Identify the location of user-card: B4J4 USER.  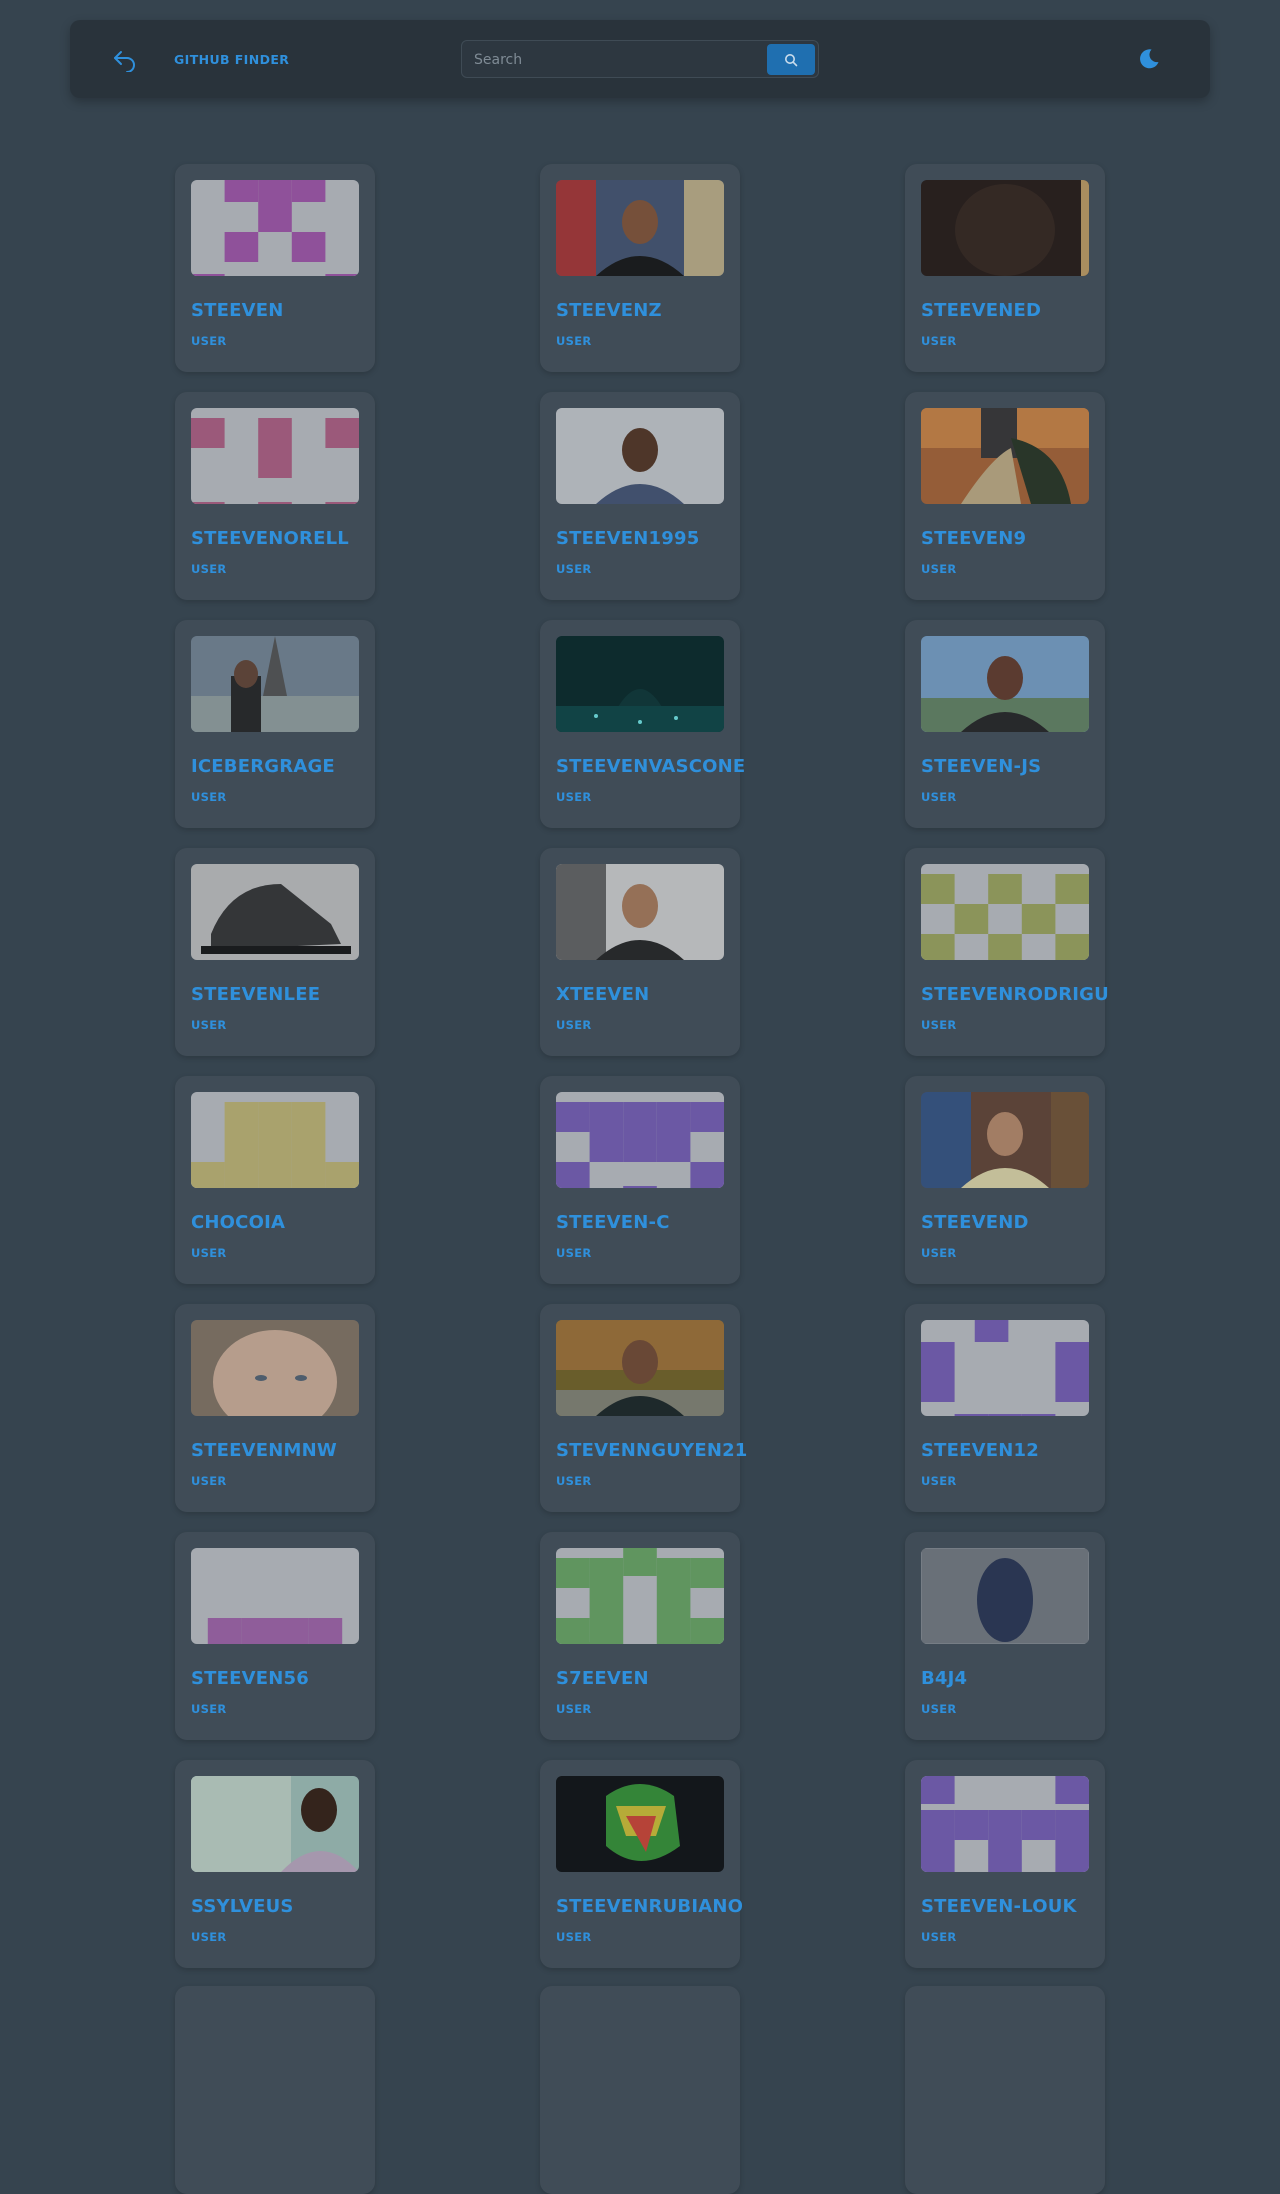
(1005, 1636).